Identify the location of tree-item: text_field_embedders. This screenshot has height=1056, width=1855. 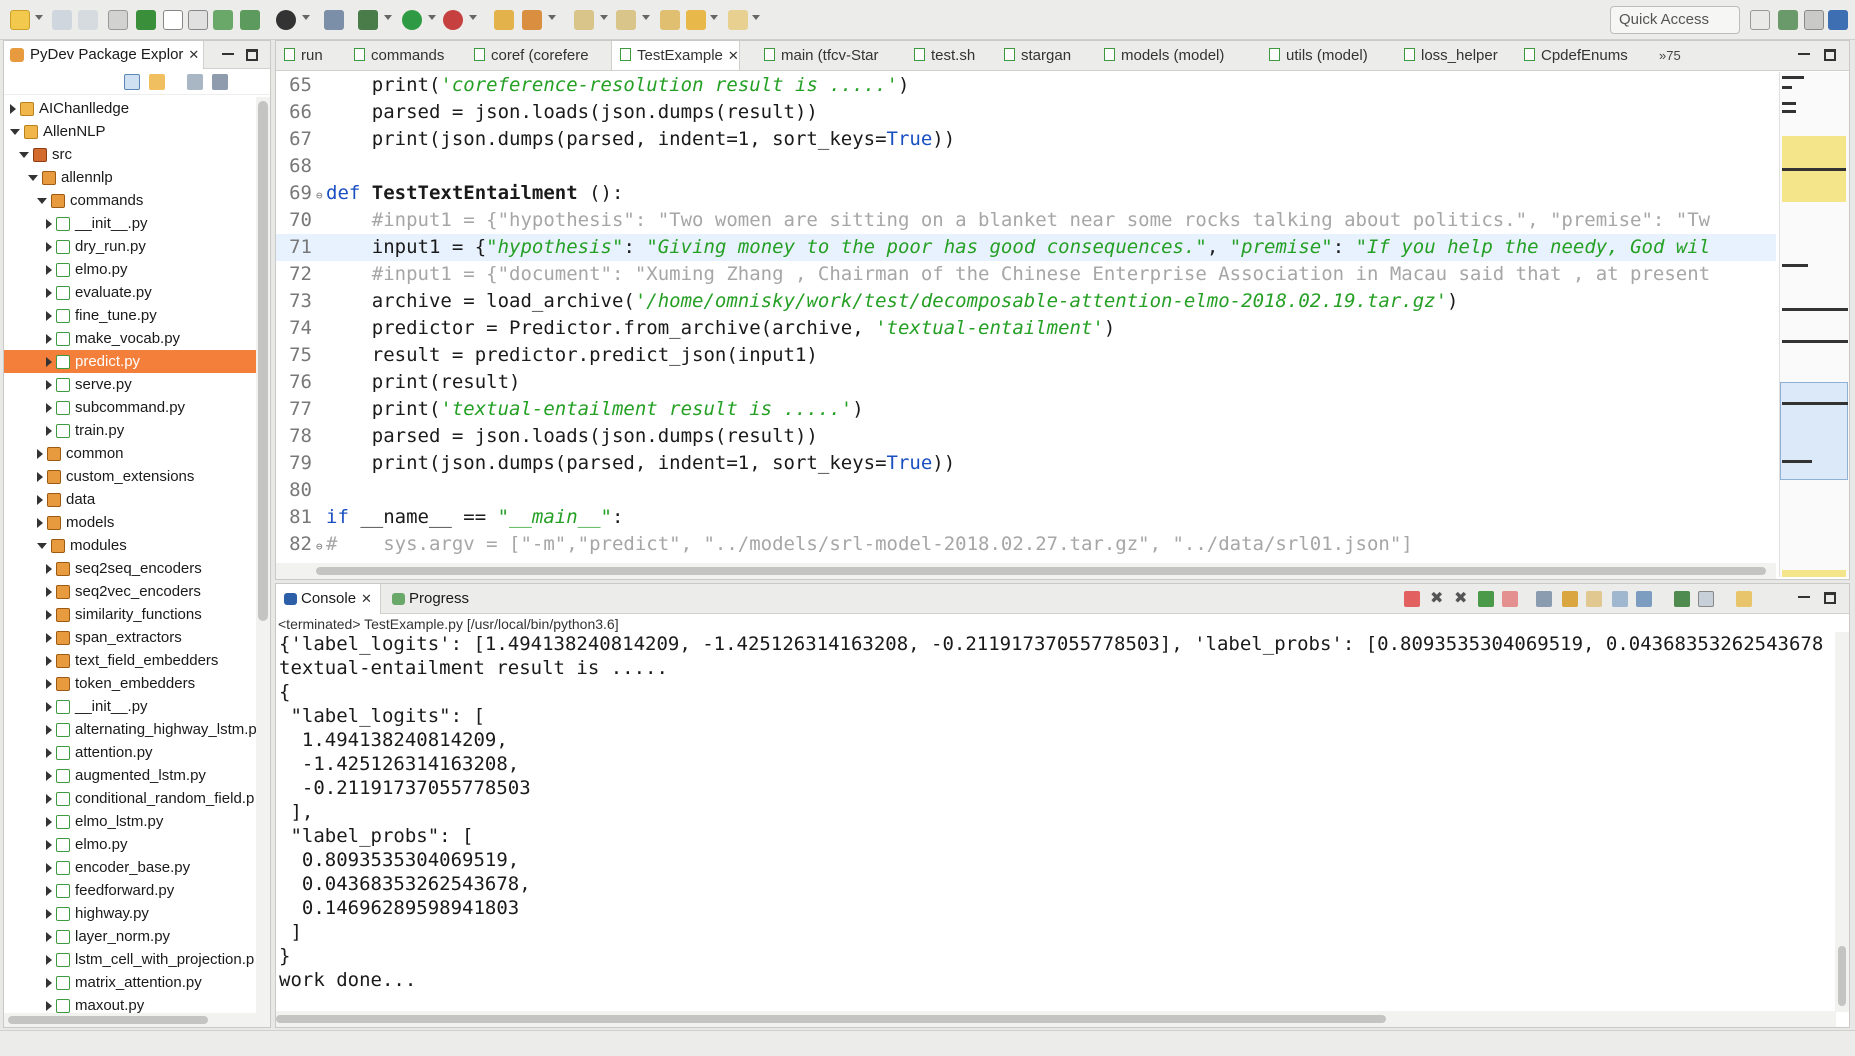
(130, 660).